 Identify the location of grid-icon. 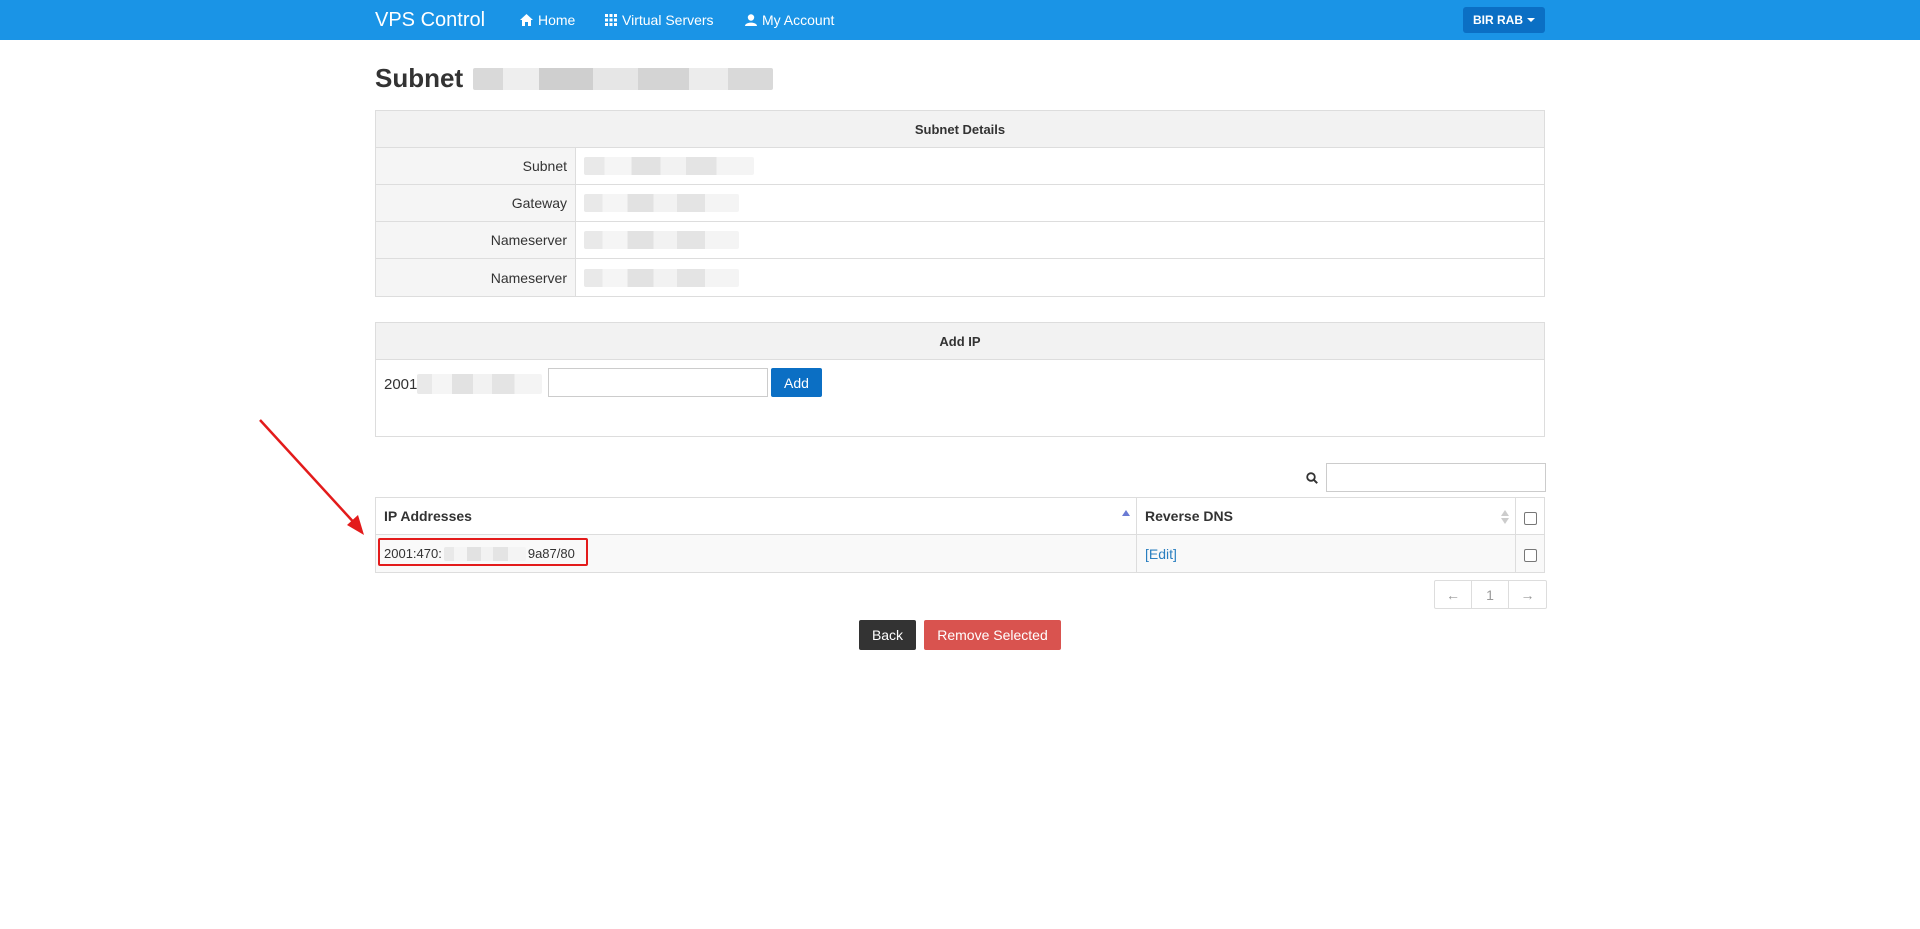
(611, 20).